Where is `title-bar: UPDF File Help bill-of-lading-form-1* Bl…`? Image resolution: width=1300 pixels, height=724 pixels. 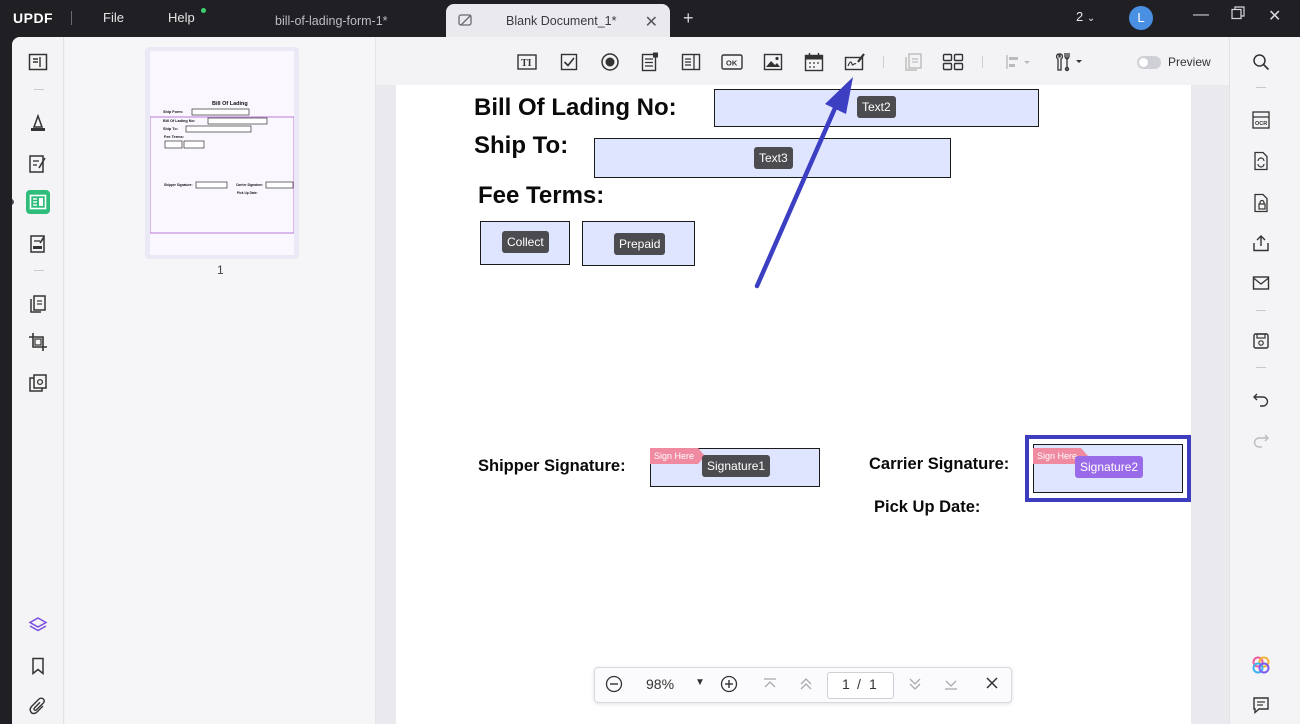 title-bar: UPDF File Help bill-of-lading-form-1* Bl… is located at coordinates (650, 18).